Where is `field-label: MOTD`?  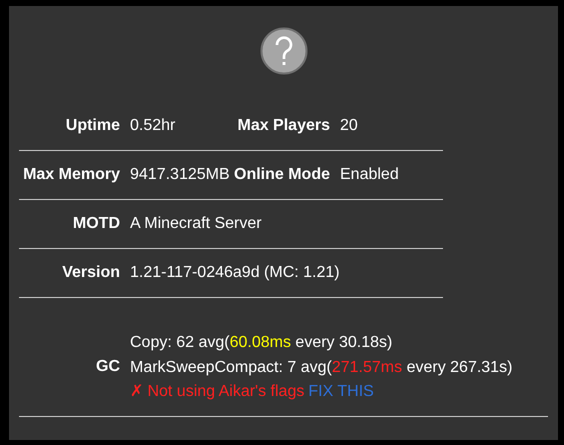 field-label: MOTD is located at coordinates (96, 224).